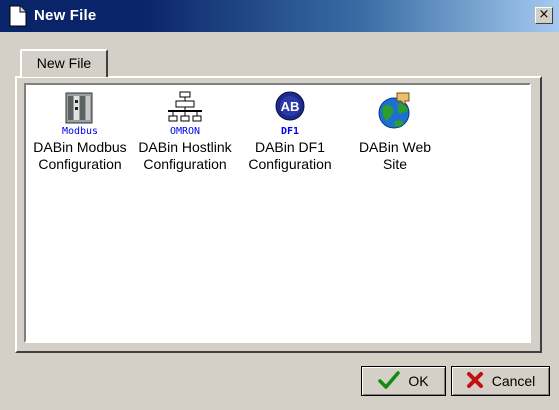 The height and width of the screenshot is (410, 559). What do you see at coordinates (290, 155) in the screenshot?
I see `list-item-label: DABin DF1 Configuration` at bounding box center [290, 155].